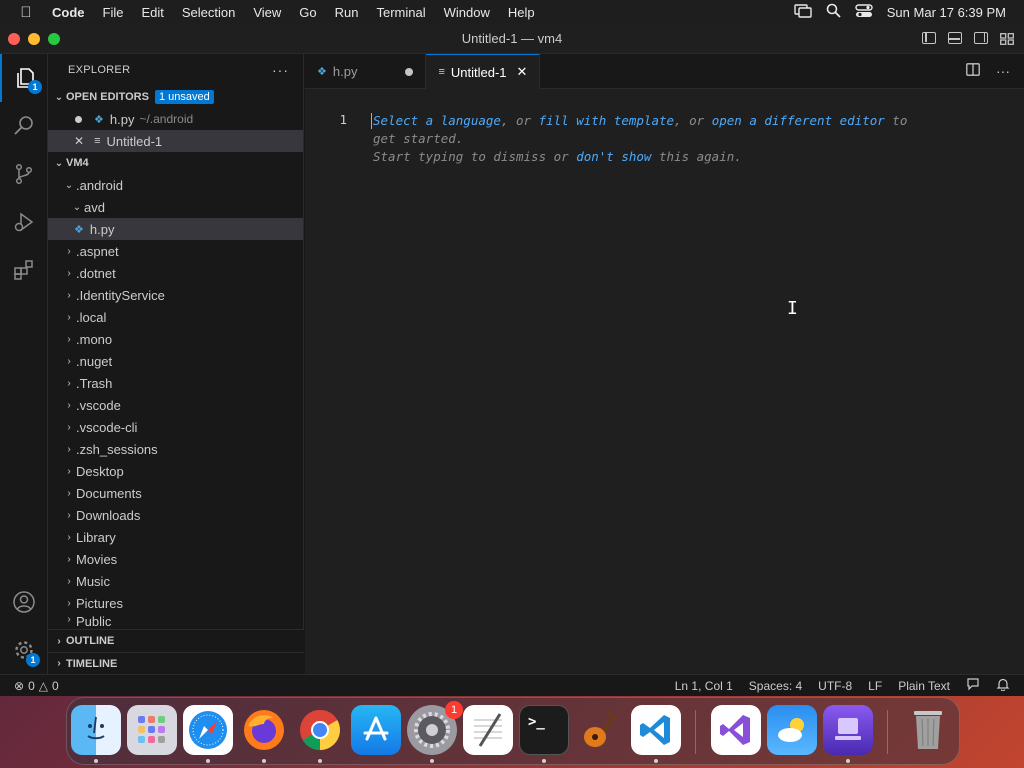  Describe the element at coordinates (175, 383) in the screenshot. I see `folder-row: › .Trash` at that location.